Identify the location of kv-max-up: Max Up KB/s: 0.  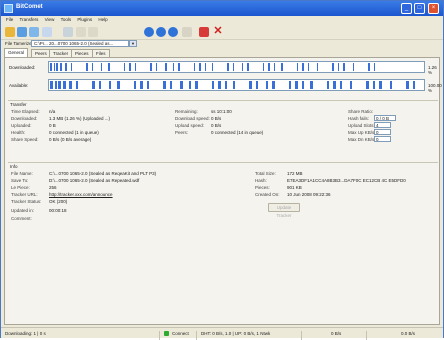
(369, 132).